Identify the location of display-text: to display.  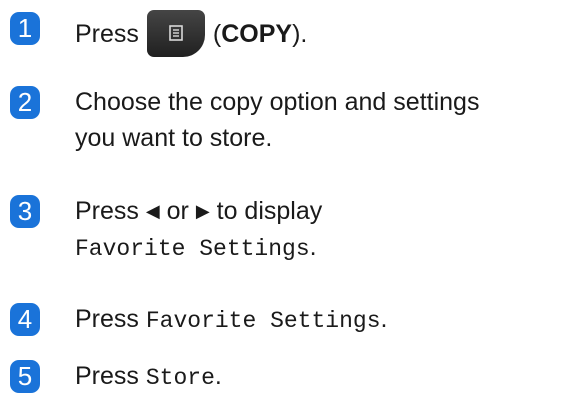
(269, 211).